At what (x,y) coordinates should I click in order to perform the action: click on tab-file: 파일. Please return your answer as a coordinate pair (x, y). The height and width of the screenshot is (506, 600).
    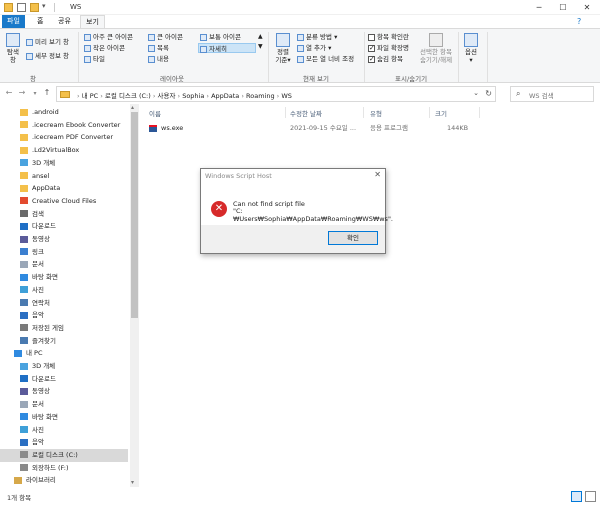
    Looking at the image, I should click on (13, 21).